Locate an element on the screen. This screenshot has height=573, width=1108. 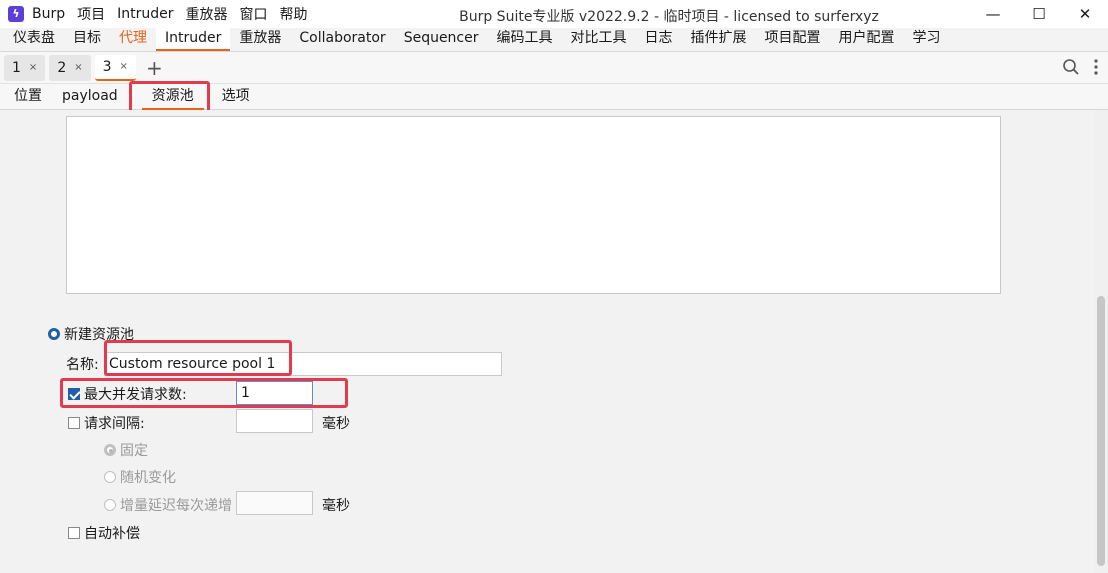
name-label: 名称: is located at coordinates (82, 365).